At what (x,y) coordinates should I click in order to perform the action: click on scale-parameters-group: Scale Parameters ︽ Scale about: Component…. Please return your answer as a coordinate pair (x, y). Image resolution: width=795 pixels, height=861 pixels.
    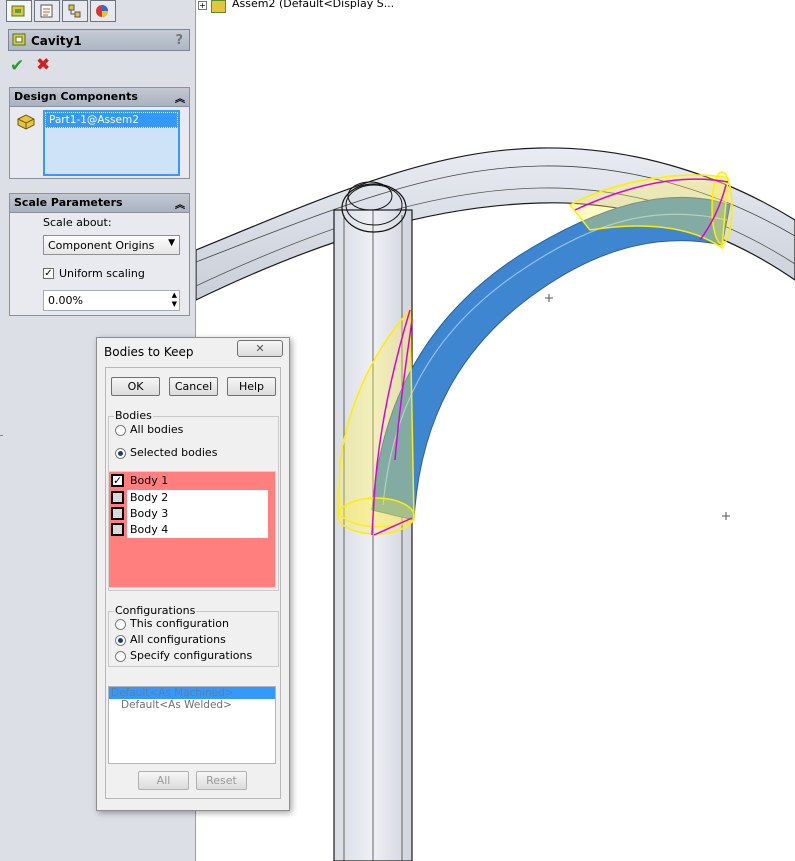
    Looking at the image, I should click on (99, 254).